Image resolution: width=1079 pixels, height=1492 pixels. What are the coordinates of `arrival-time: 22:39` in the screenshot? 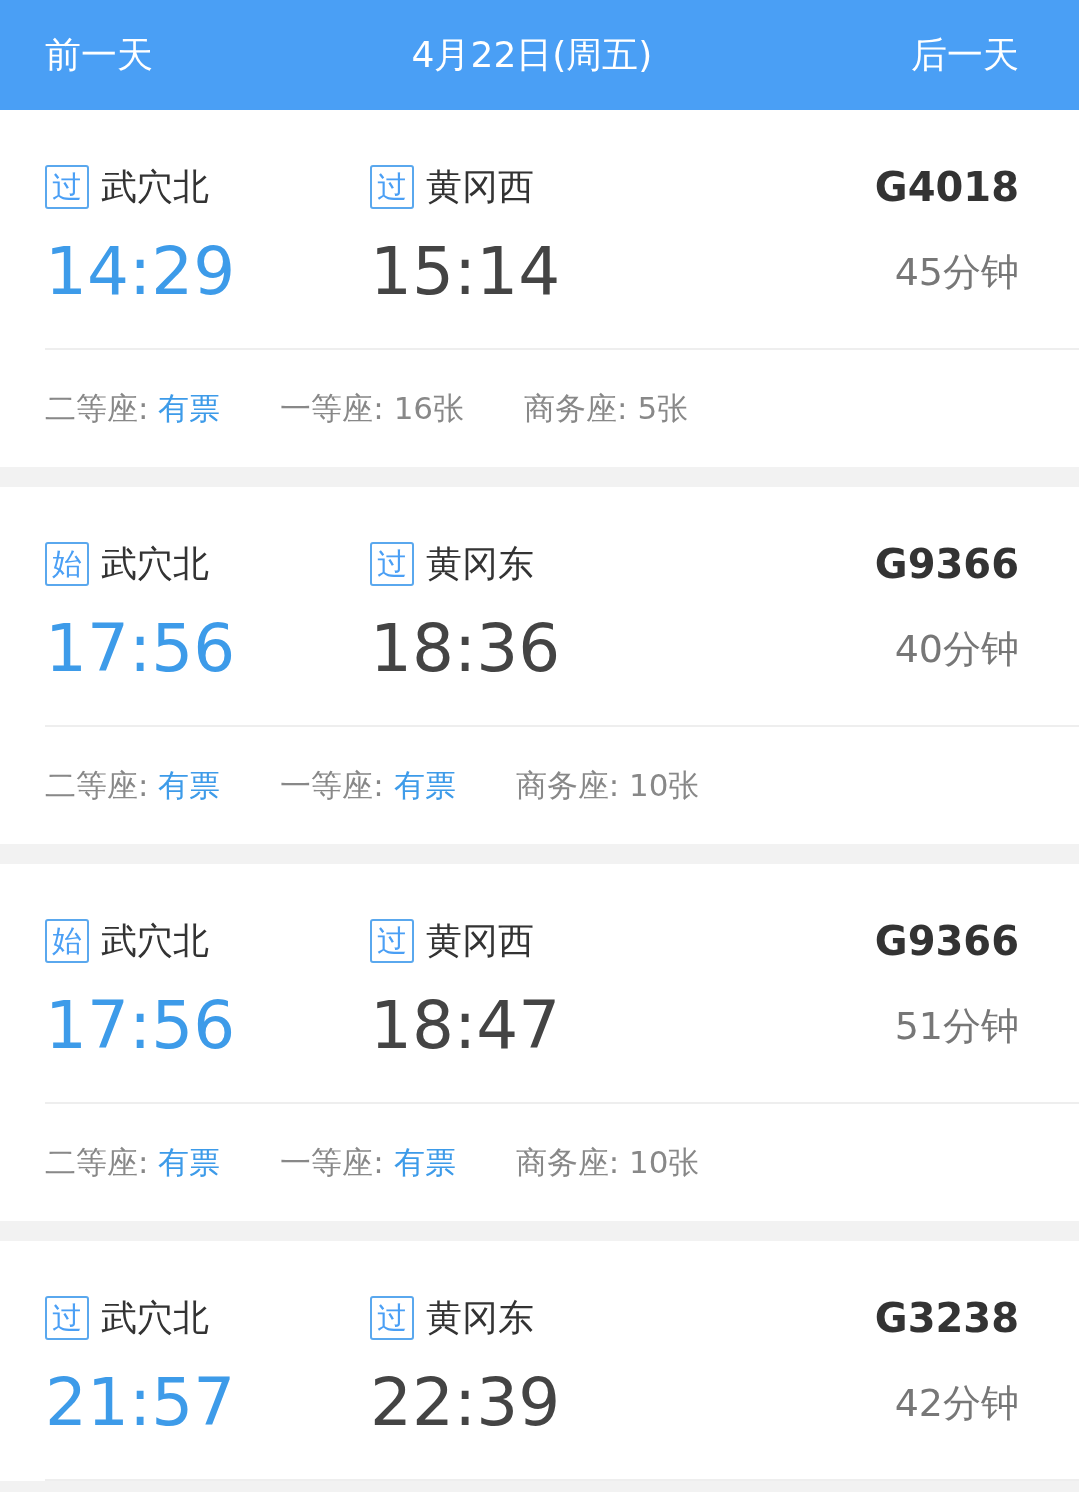 It's located at (466, 1403).